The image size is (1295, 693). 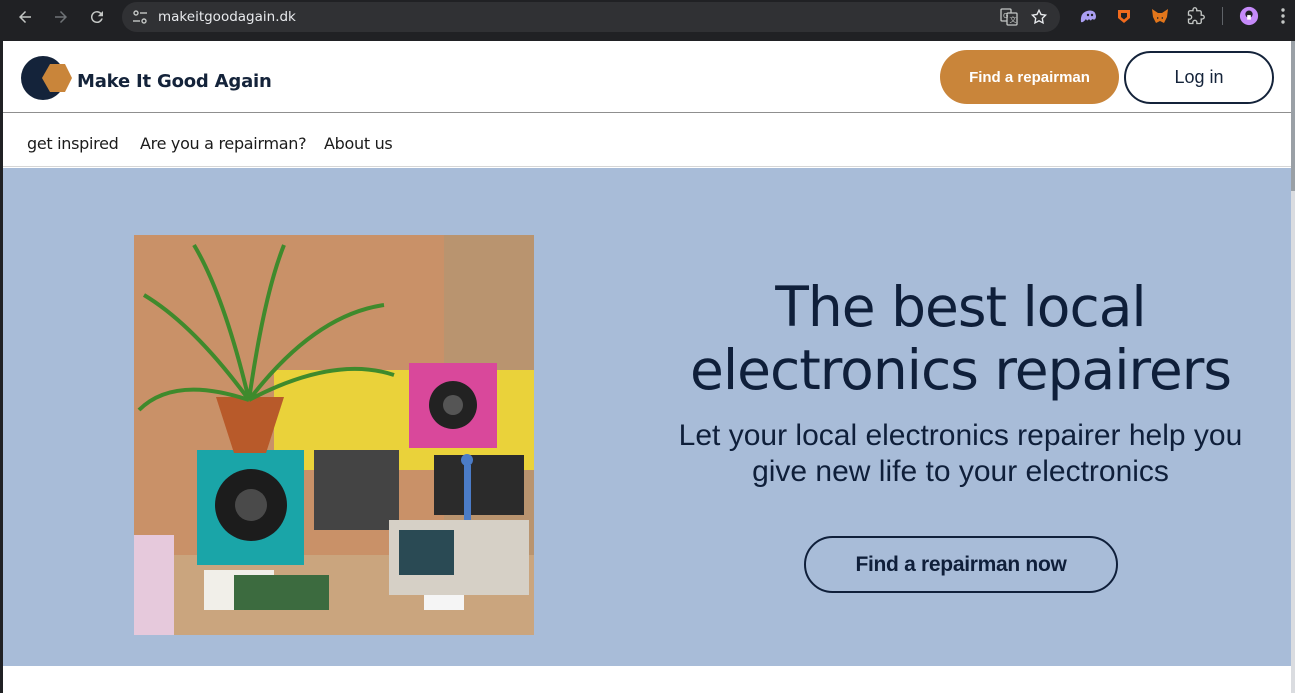 I want to click on menu-kebab-icon, so click(x=1283, y=16).